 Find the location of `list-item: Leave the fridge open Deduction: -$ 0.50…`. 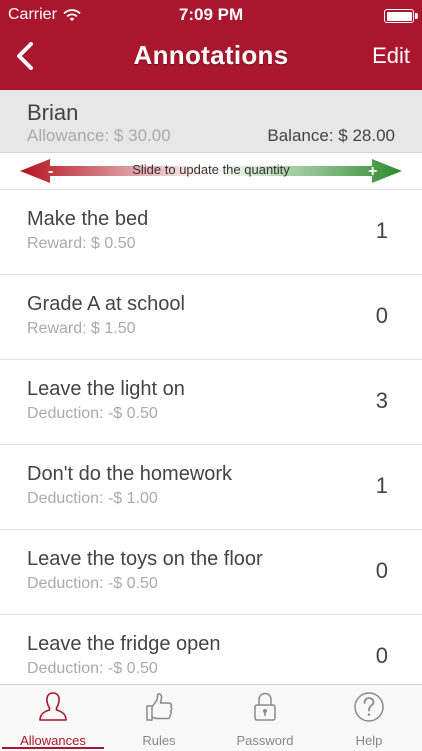

list-item: Leave the fridge open Deduction: -$ 0.50… is located at coordinates (211, 649).